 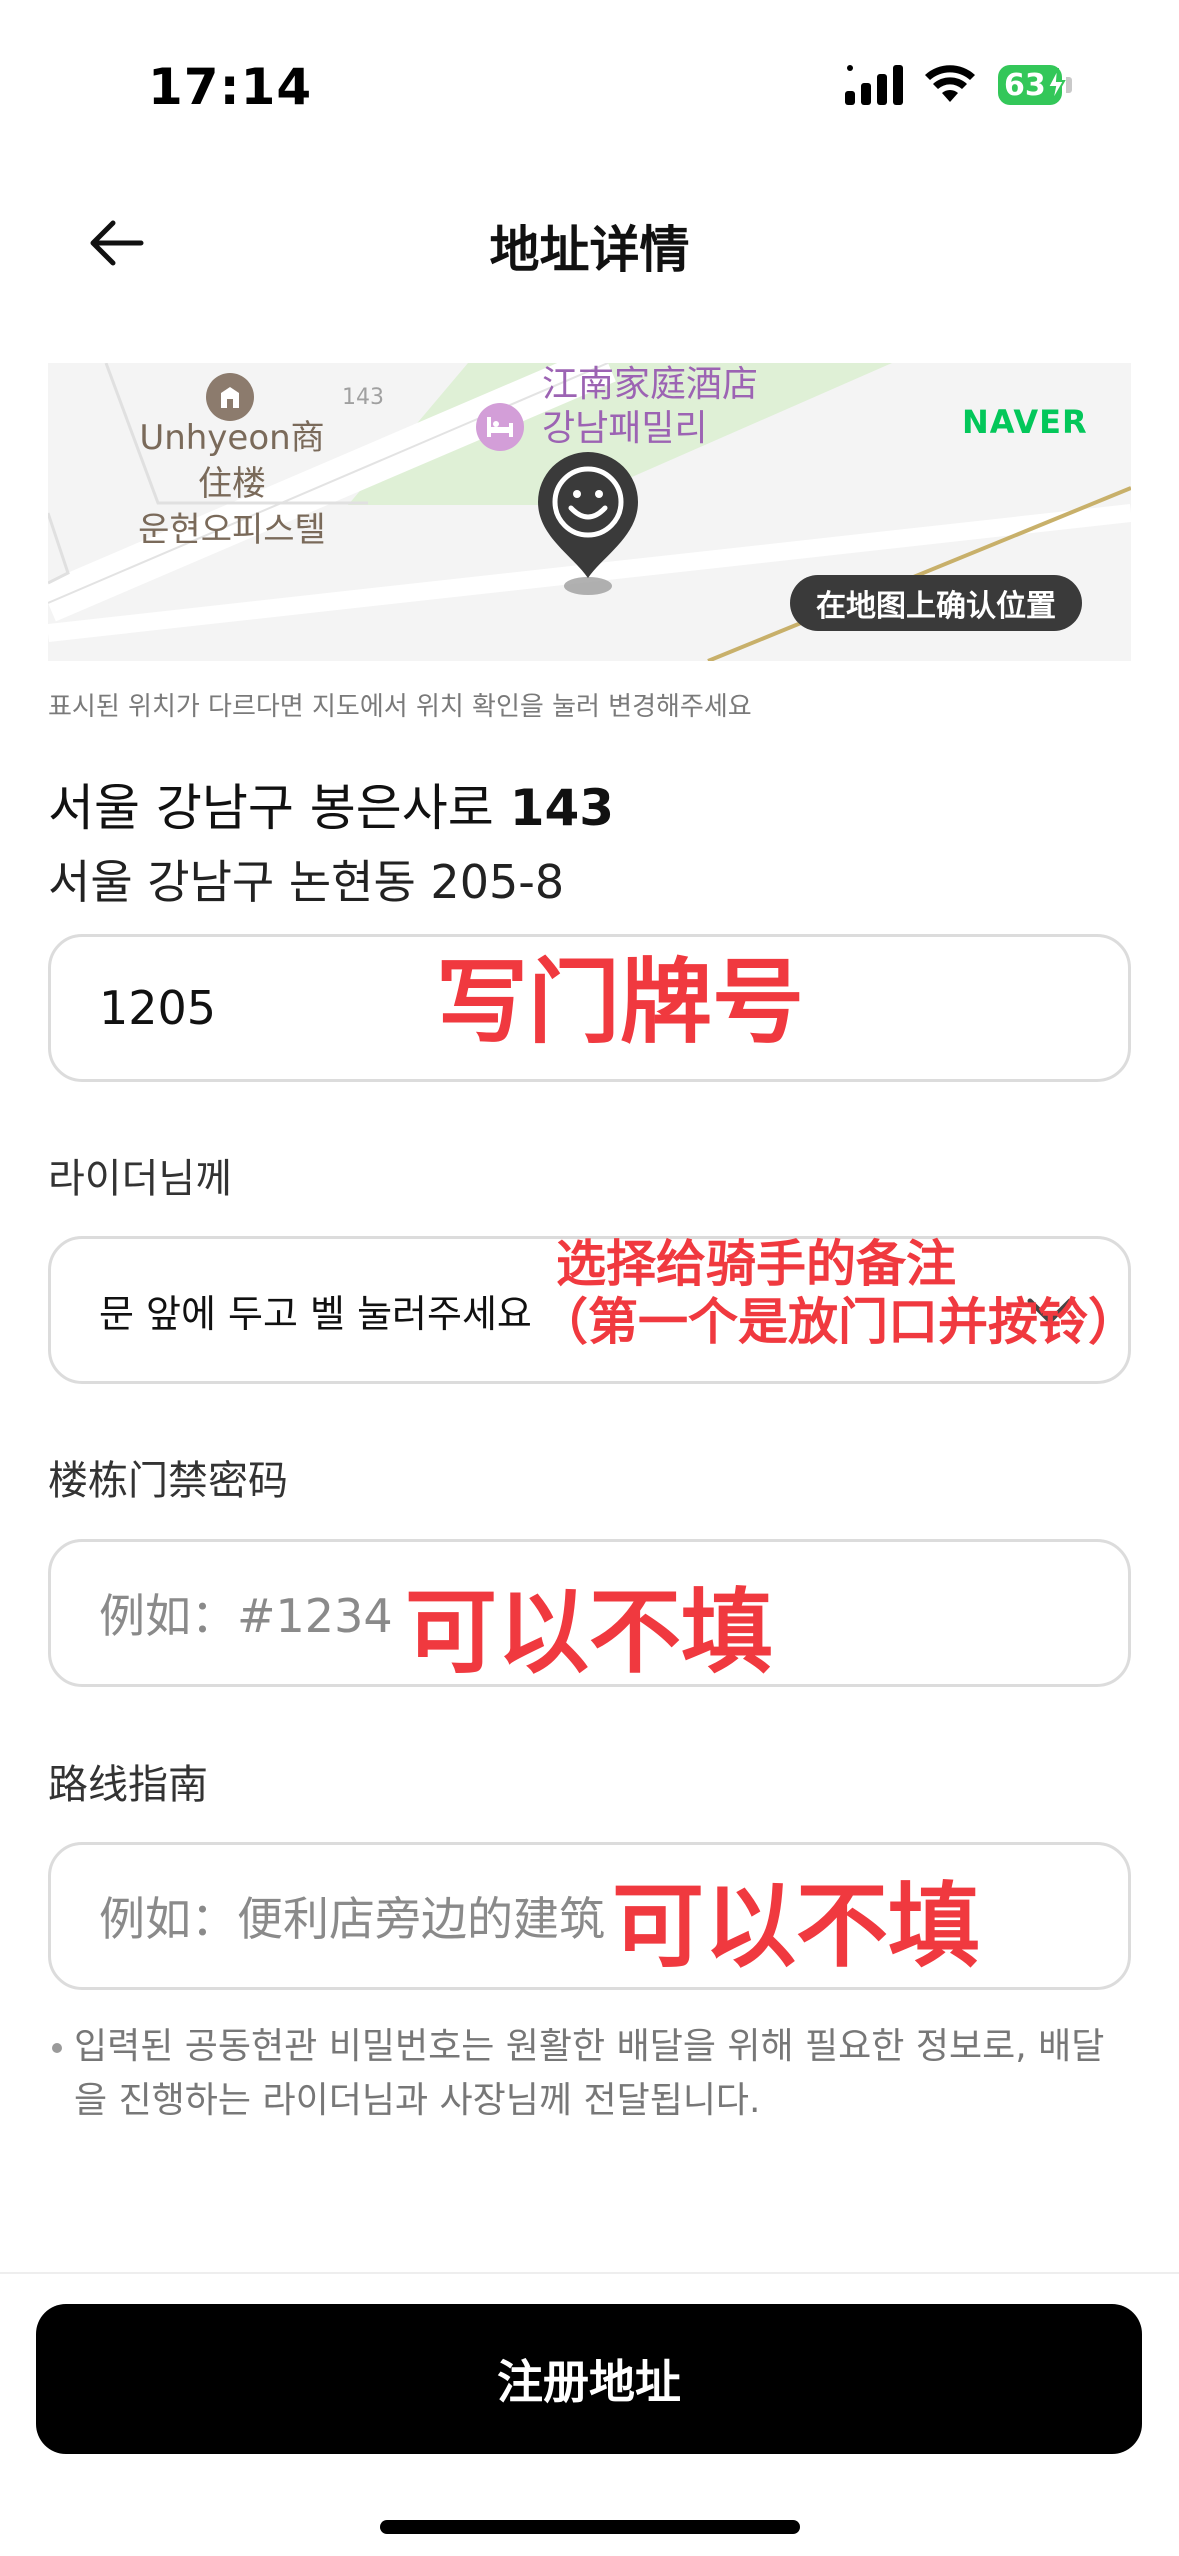 I want to click on home-indicator, so click(x=590, y=2527).